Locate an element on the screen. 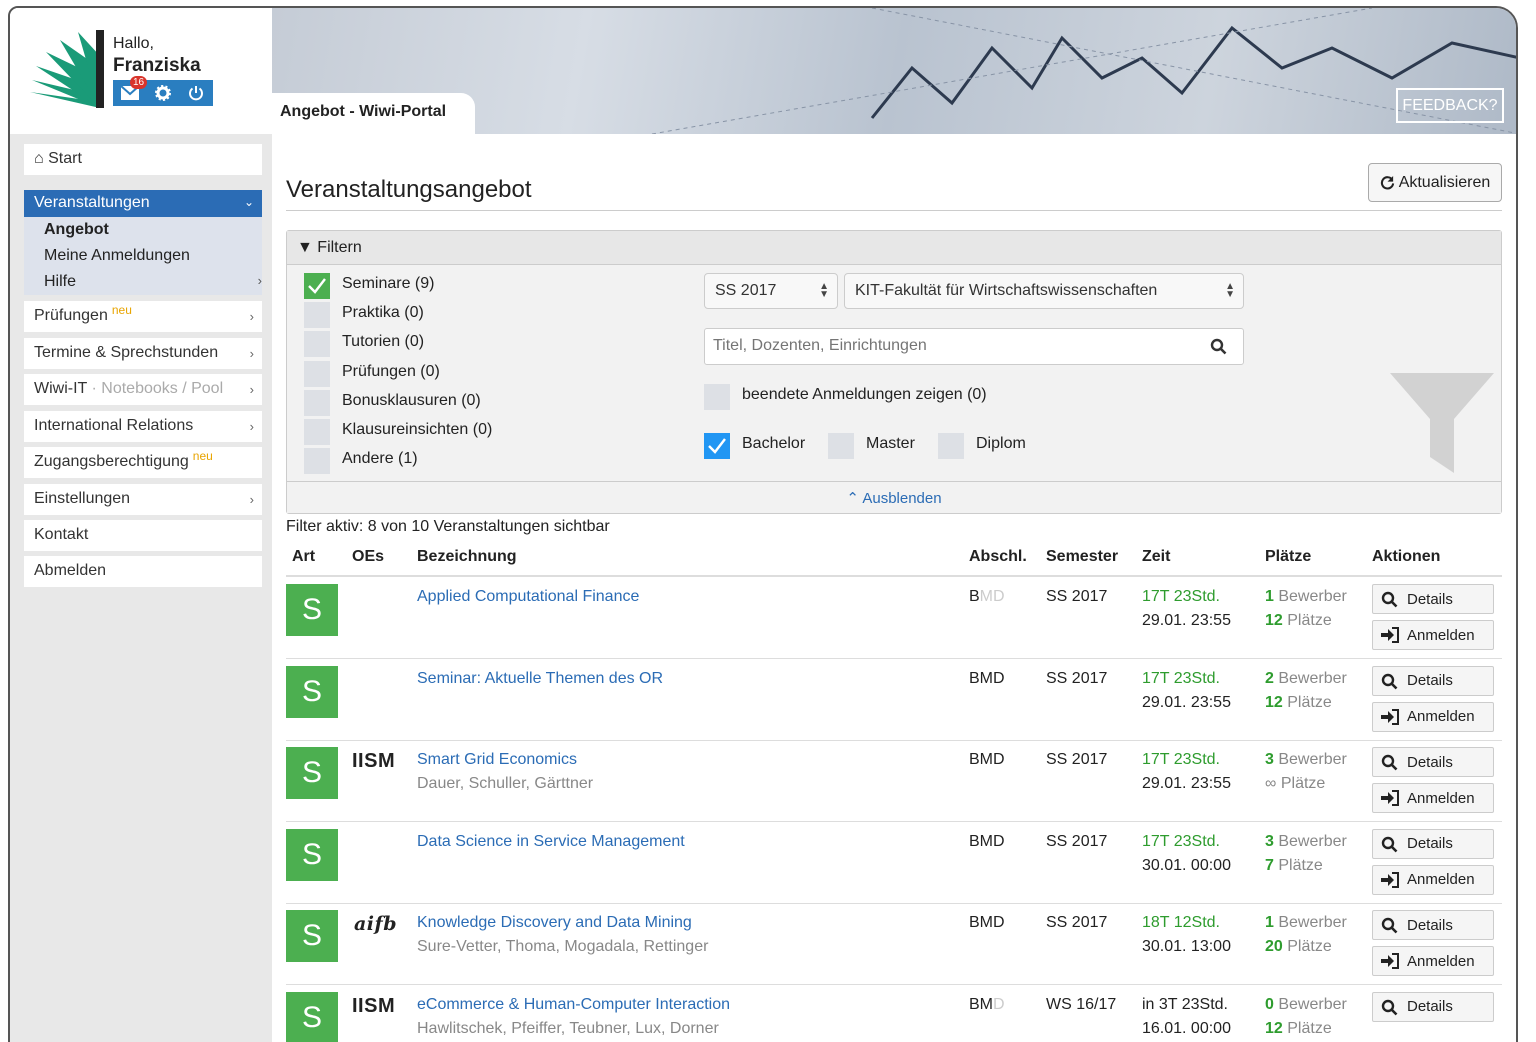  seat-count: 12 Plätze is located at coordinates (1298, 1029).